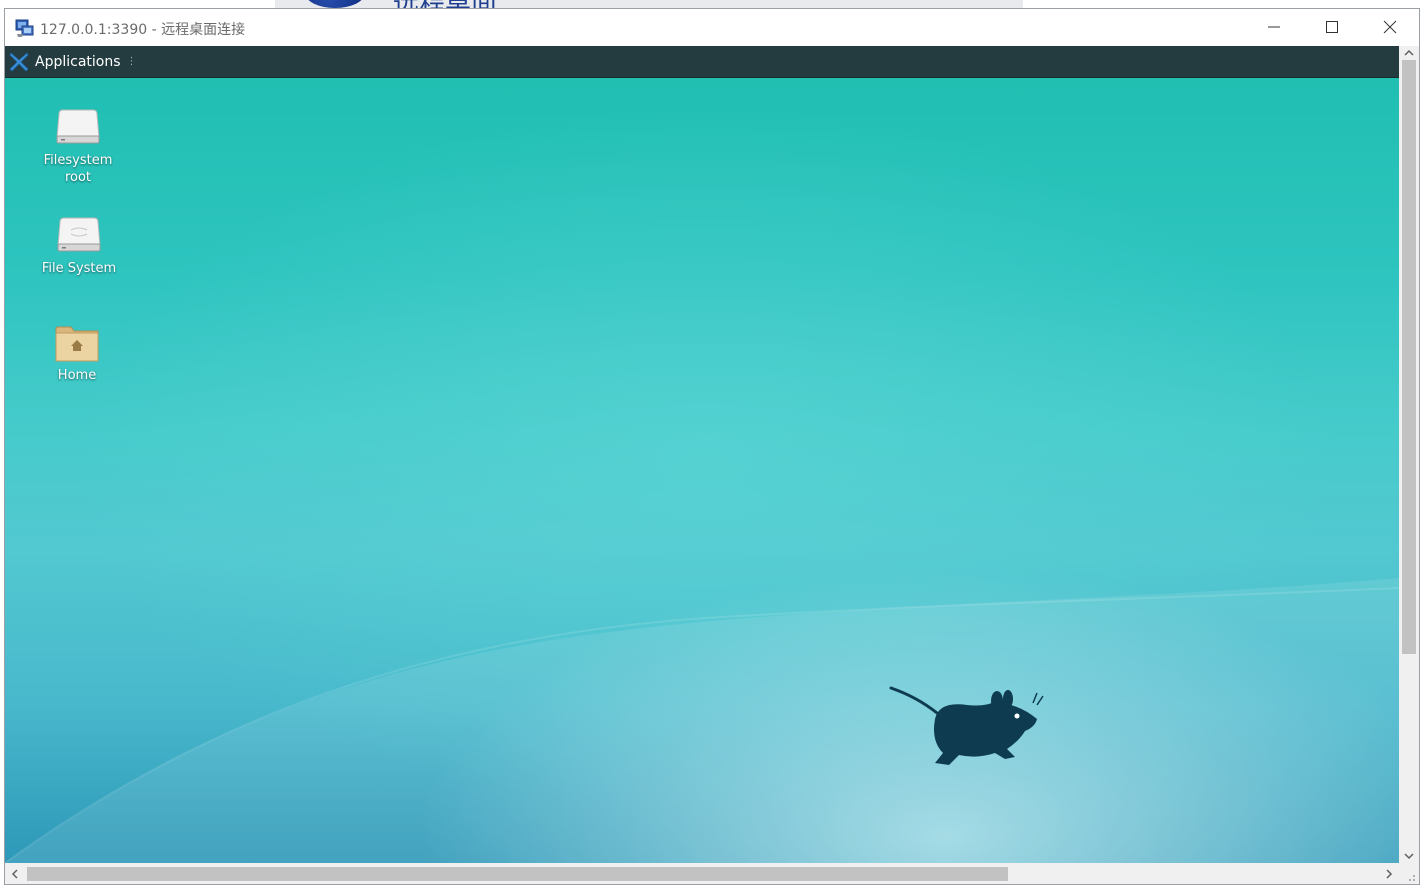 The height and width of the screenshot is (889, 1421). Describe the element at coordinates (1412, 878) in the screenshot. I see `resize-grip-icon` at that location.